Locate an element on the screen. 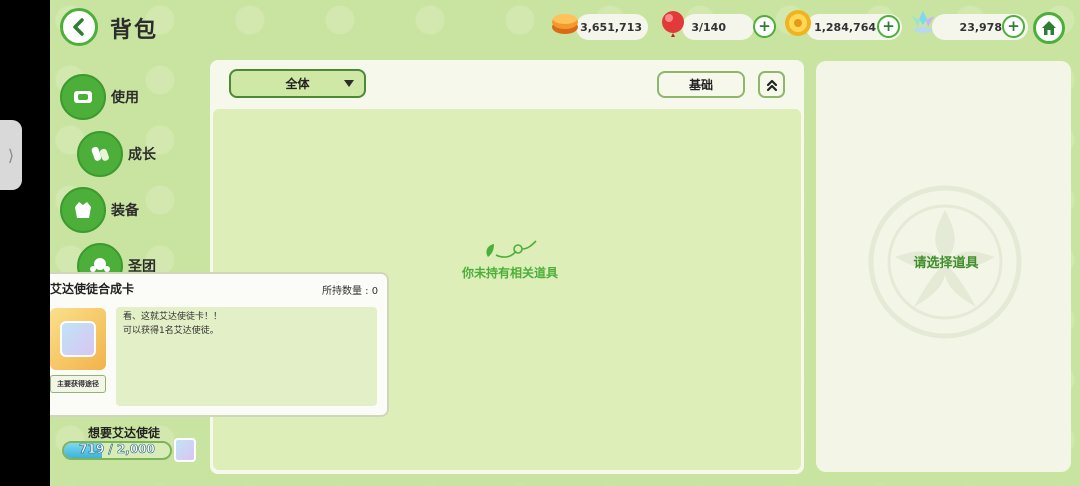 Image resolution: width=1080 pixels, height=486 pixels. empty-inventory-text: 你未持有相关道具 is located at coordinates (509, 273).